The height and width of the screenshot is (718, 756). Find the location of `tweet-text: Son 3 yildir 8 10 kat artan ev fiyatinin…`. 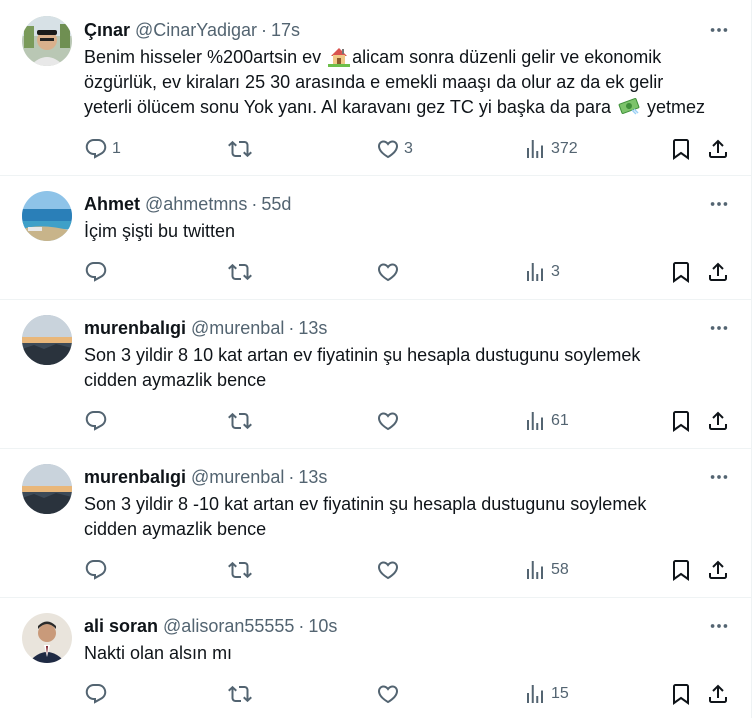

tweet-text: Son 3 yildir 8 10 kat artan ev fiyatinin… is located at coordinates (414, 368).